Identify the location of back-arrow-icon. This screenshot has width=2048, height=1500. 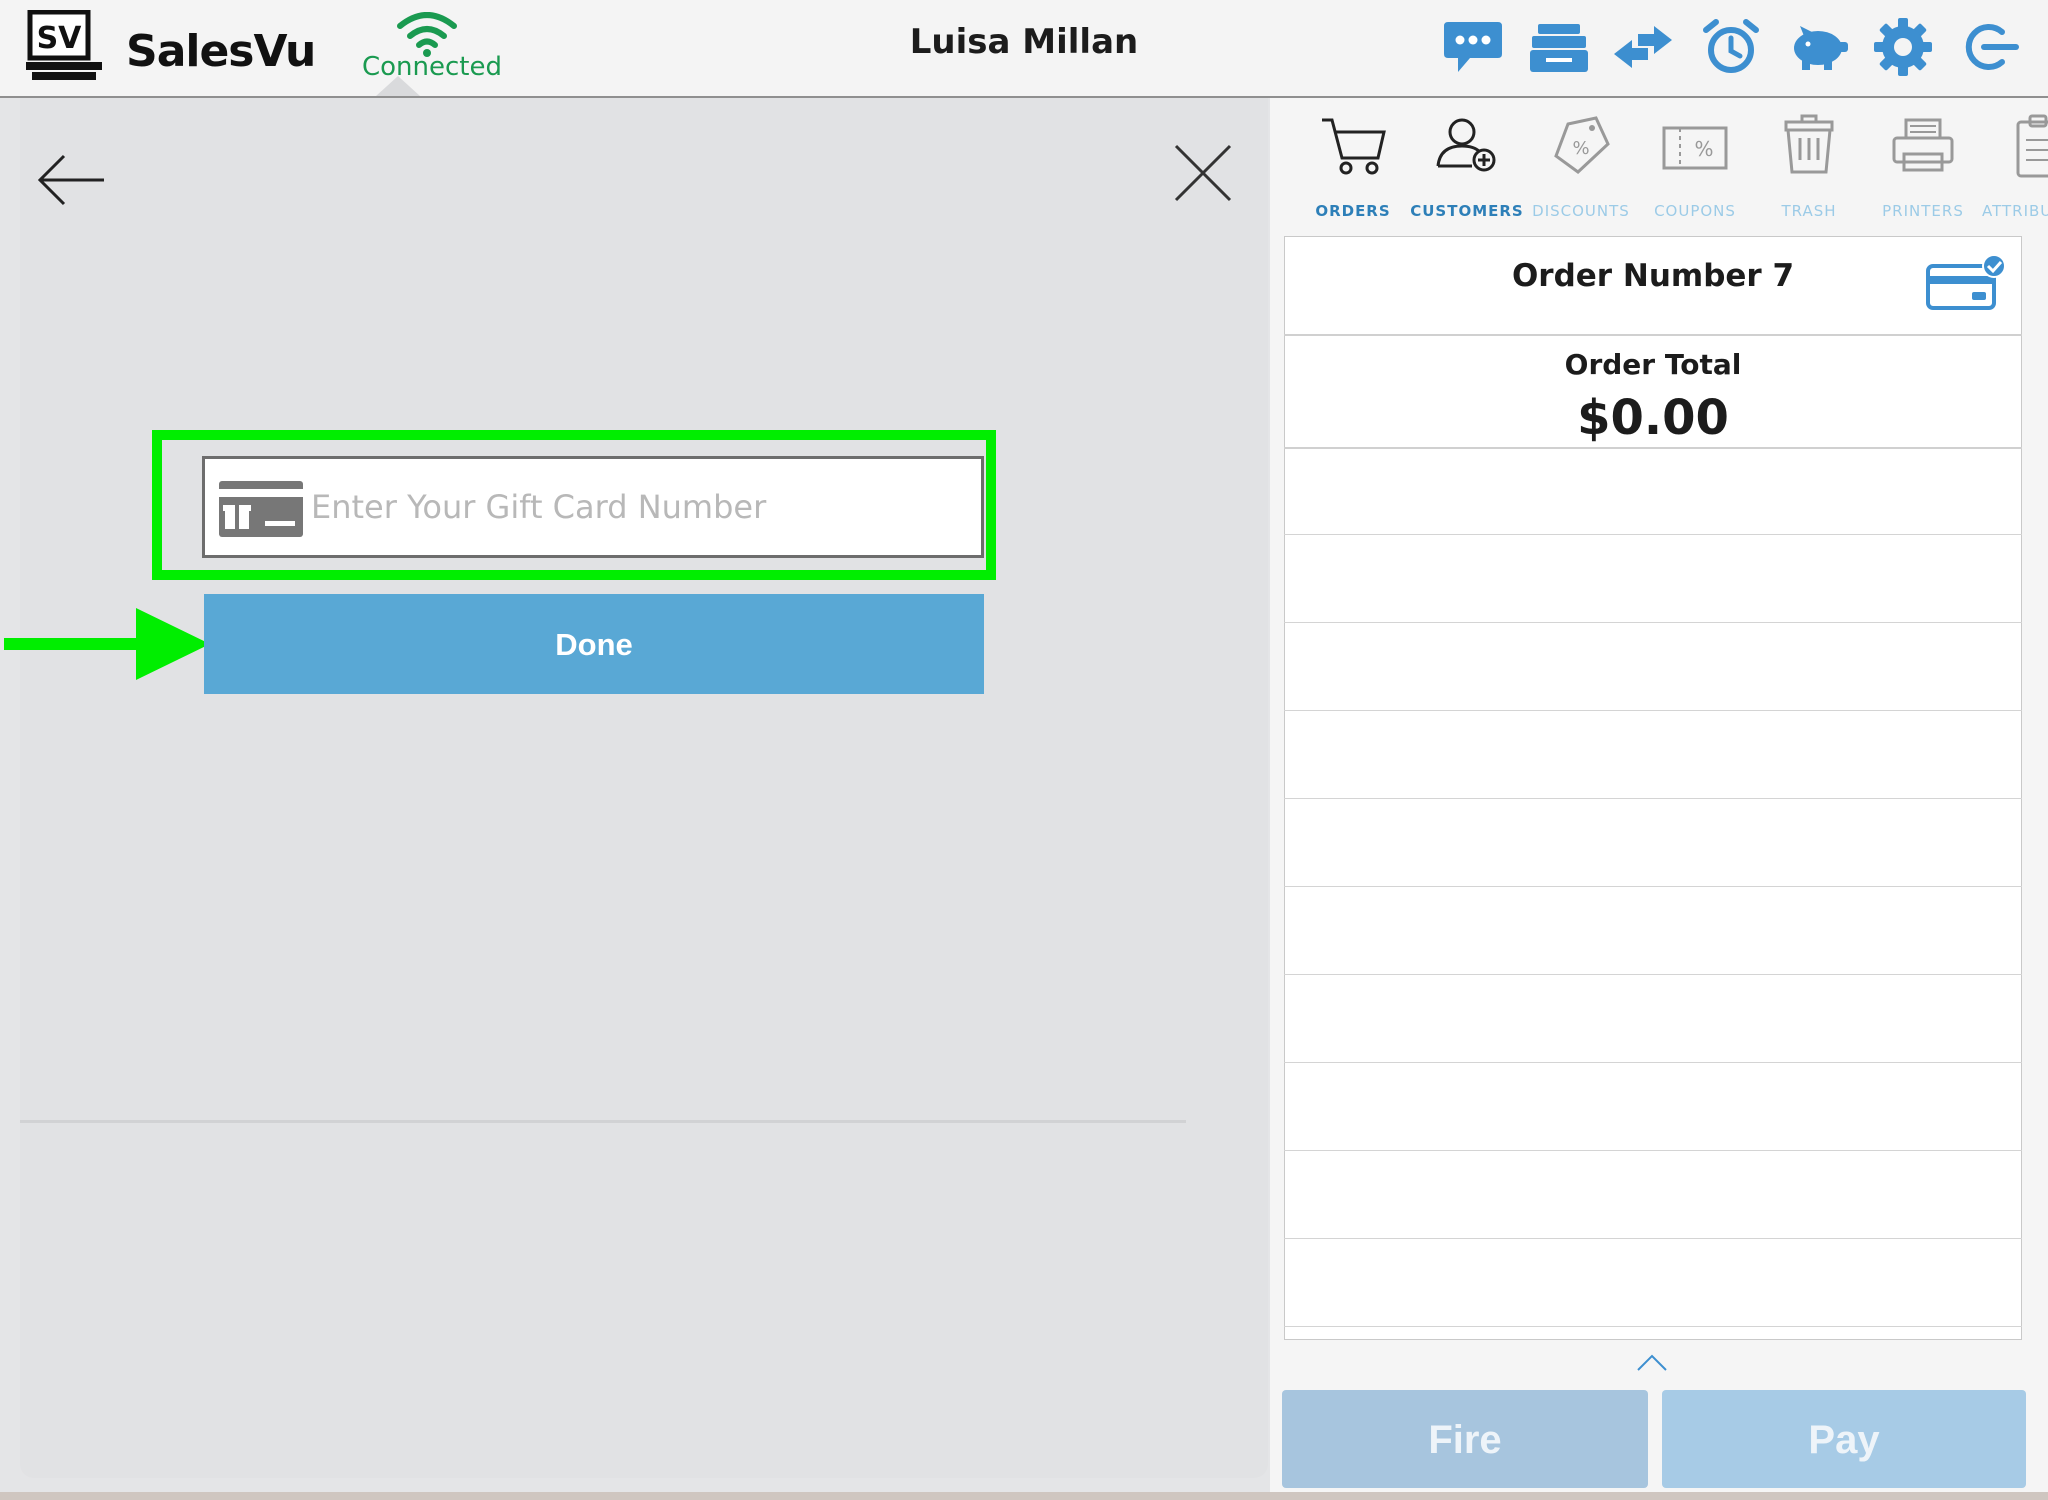
(72, 180).